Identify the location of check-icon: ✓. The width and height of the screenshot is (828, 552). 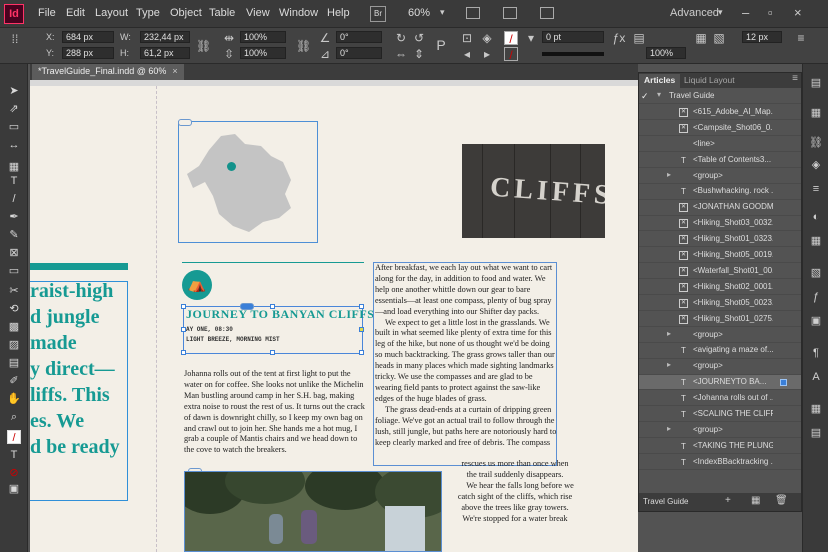
(645, 96).